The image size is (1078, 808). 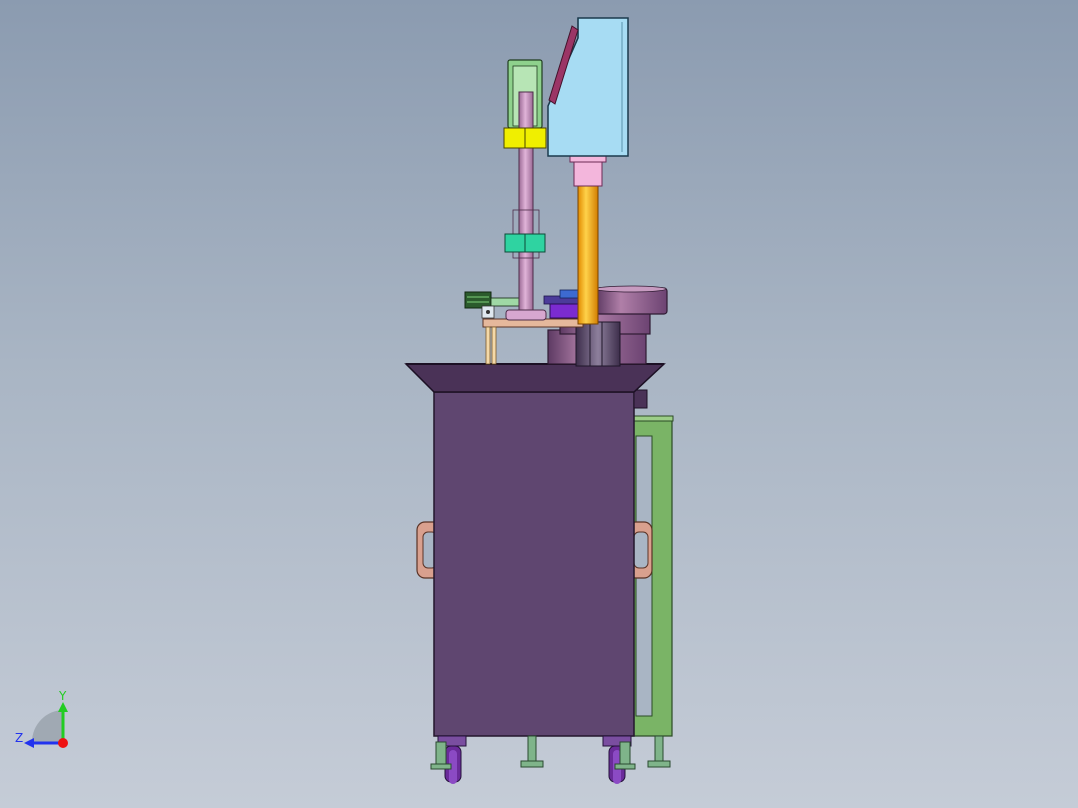 I want to click on x-axis-dot-icon, so click(x=63, y=743).